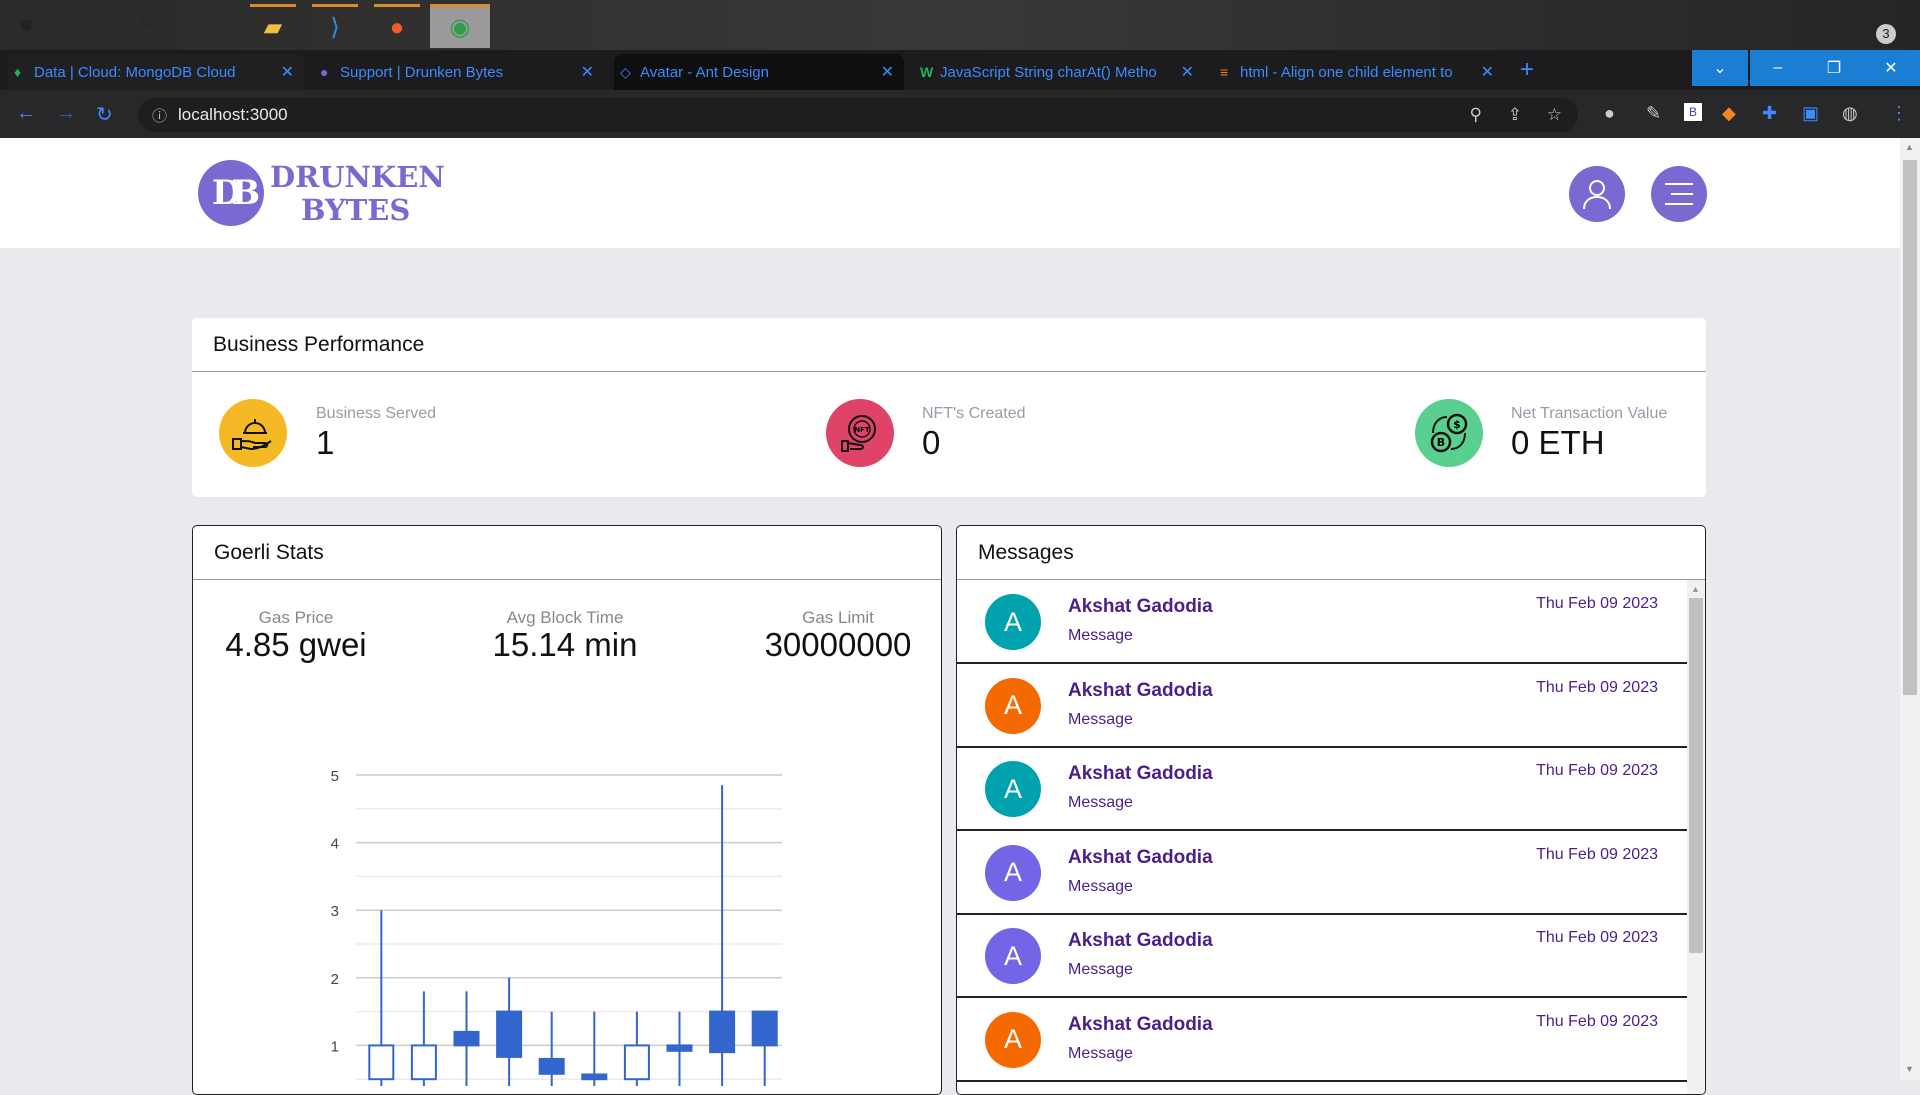  What do you see at coordinates (1891, 68) in the screenshot?
I see `close-window-button: ✕` at bounding box center [1891, 68].